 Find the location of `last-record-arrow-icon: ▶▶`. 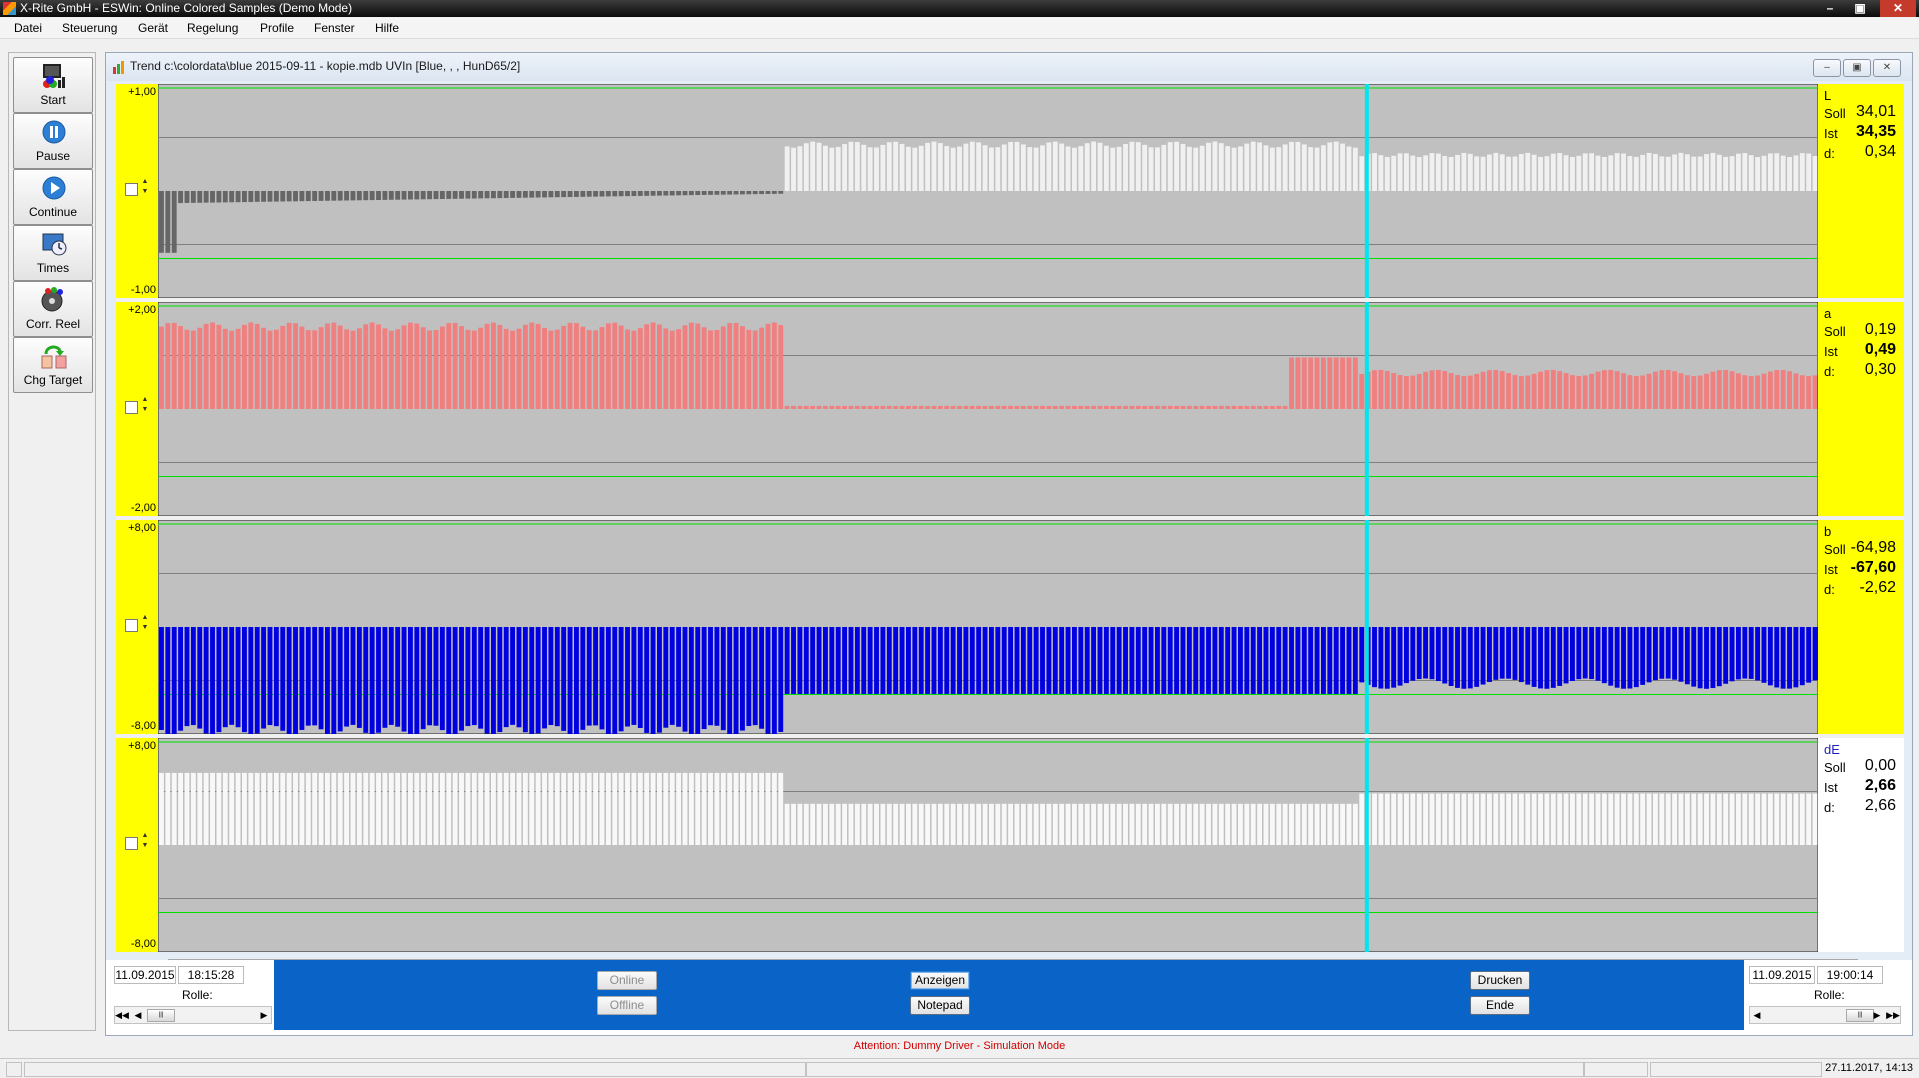

last-record-arrow-icon: ▶▶ is located at coordinates (1893, 1015).